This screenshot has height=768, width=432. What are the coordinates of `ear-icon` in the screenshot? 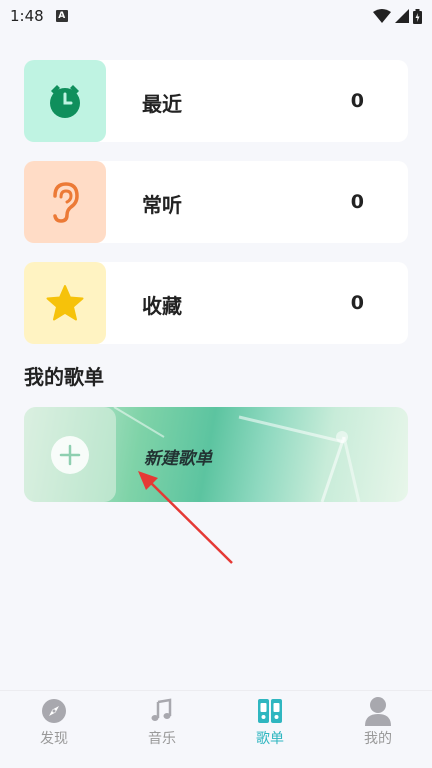 It's located at (66, 202).